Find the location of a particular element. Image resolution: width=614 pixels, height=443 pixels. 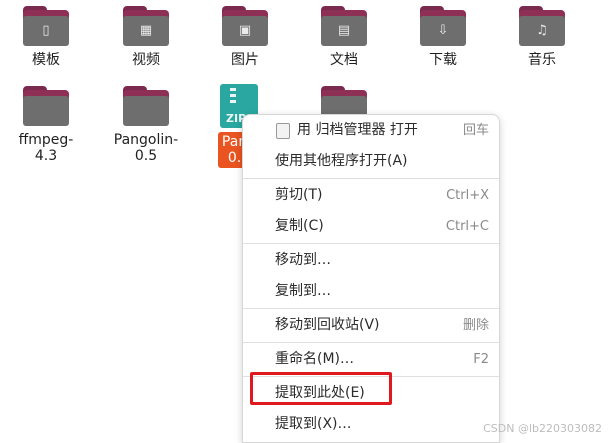

template-icon: ▯ is located at coordinates (46, 30).